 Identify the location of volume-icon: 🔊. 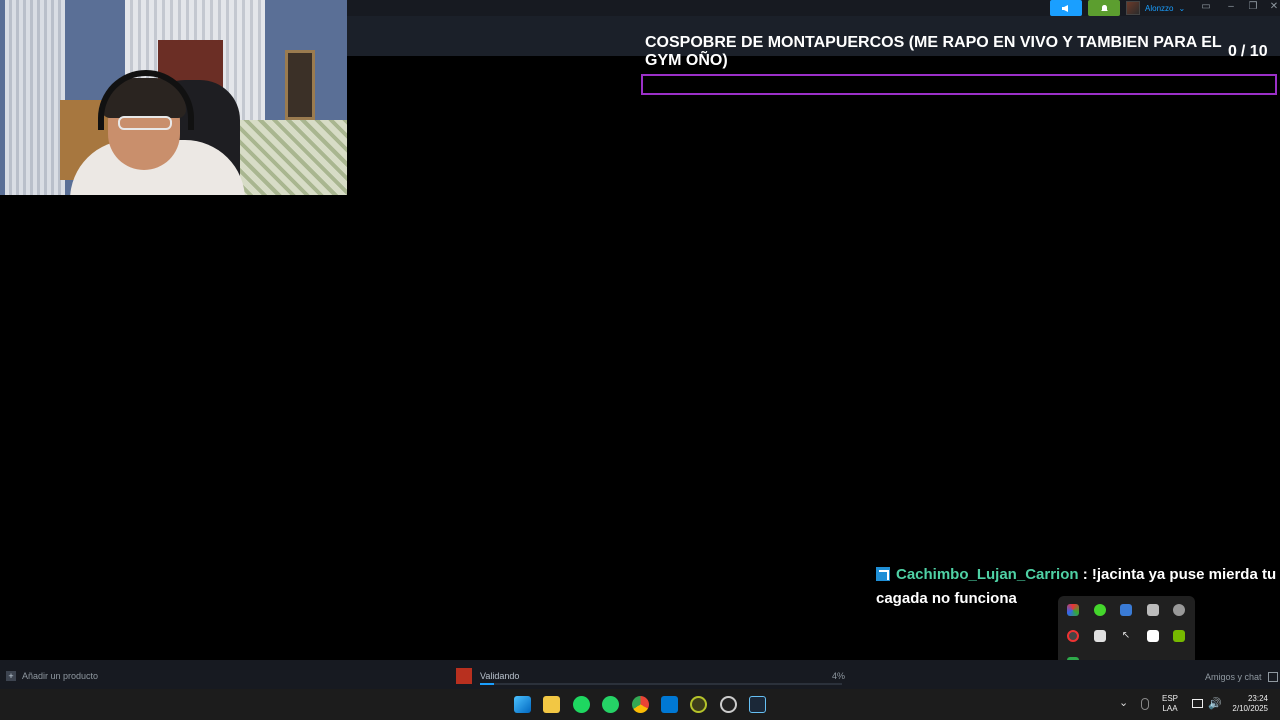
(1215, 703).